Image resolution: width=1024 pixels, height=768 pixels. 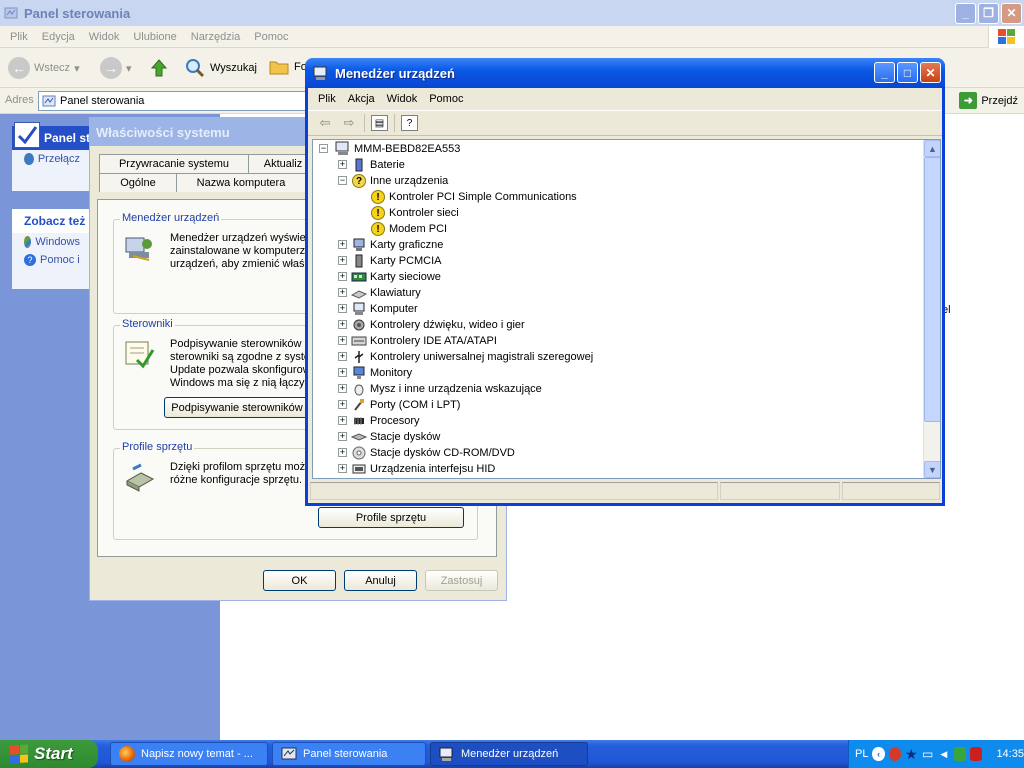 I want to click on tree-item-label: Kontrolery dźwięku, wideo i gier, so click(x=447, y=325).